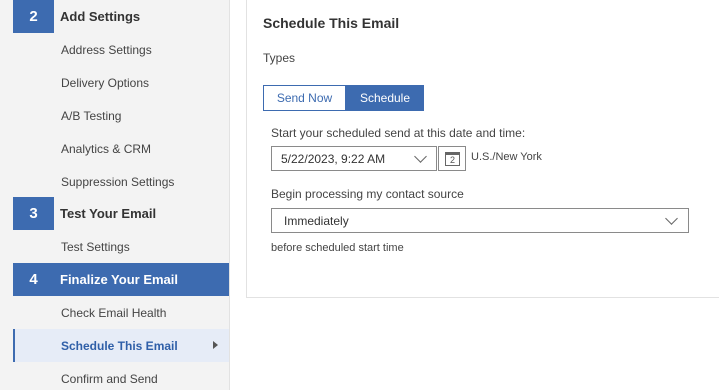 This screenshot has height=390, width=719. I want to click on sidebar-item-ab-testing: A/B Testing, so click(121, 115).